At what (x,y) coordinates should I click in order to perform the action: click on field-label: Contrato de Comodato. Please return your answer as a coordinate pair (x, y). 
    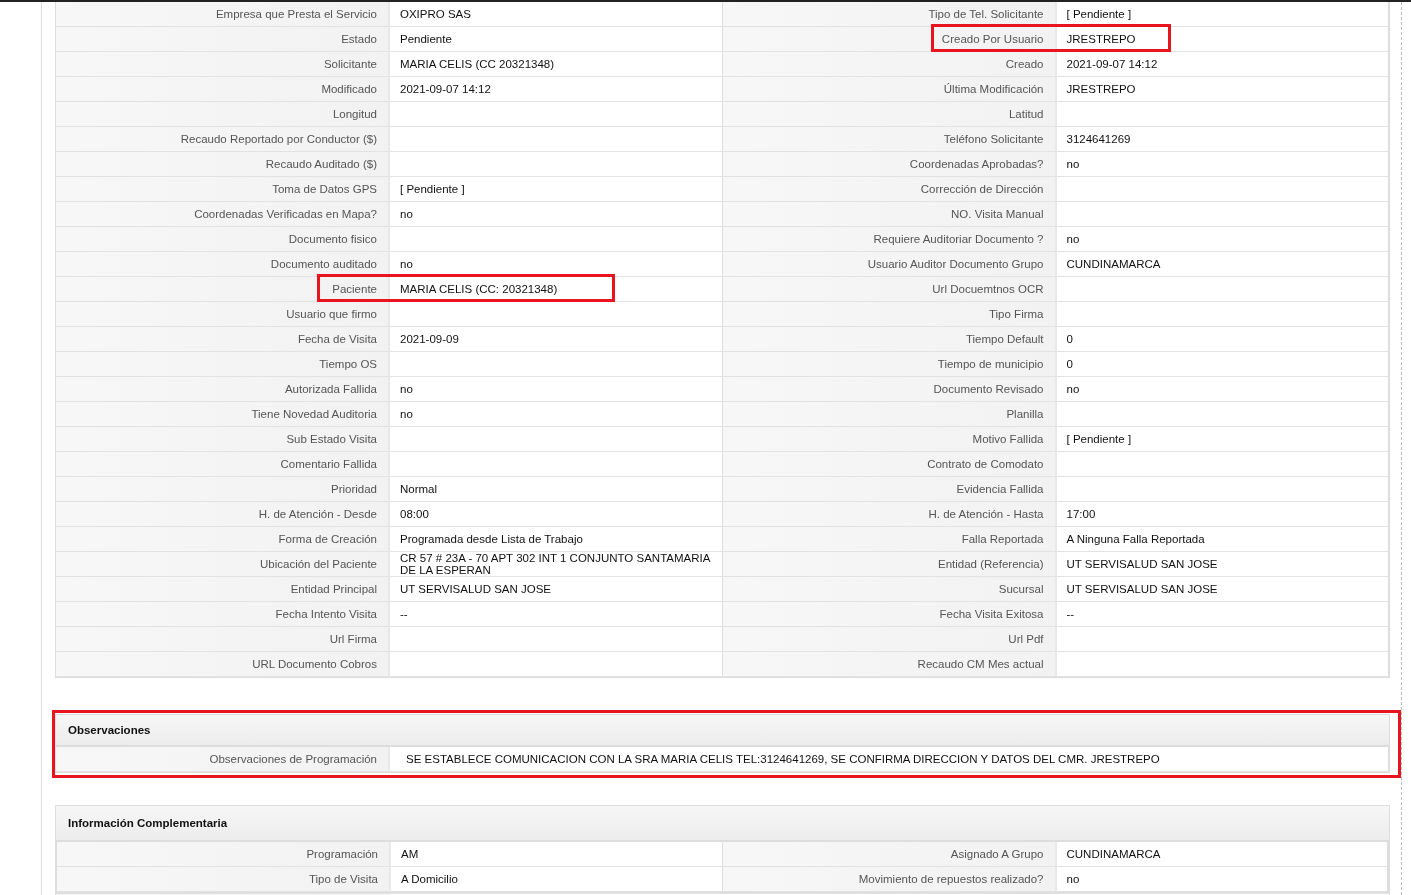
    Looking at the image, I should click on (889, 464).